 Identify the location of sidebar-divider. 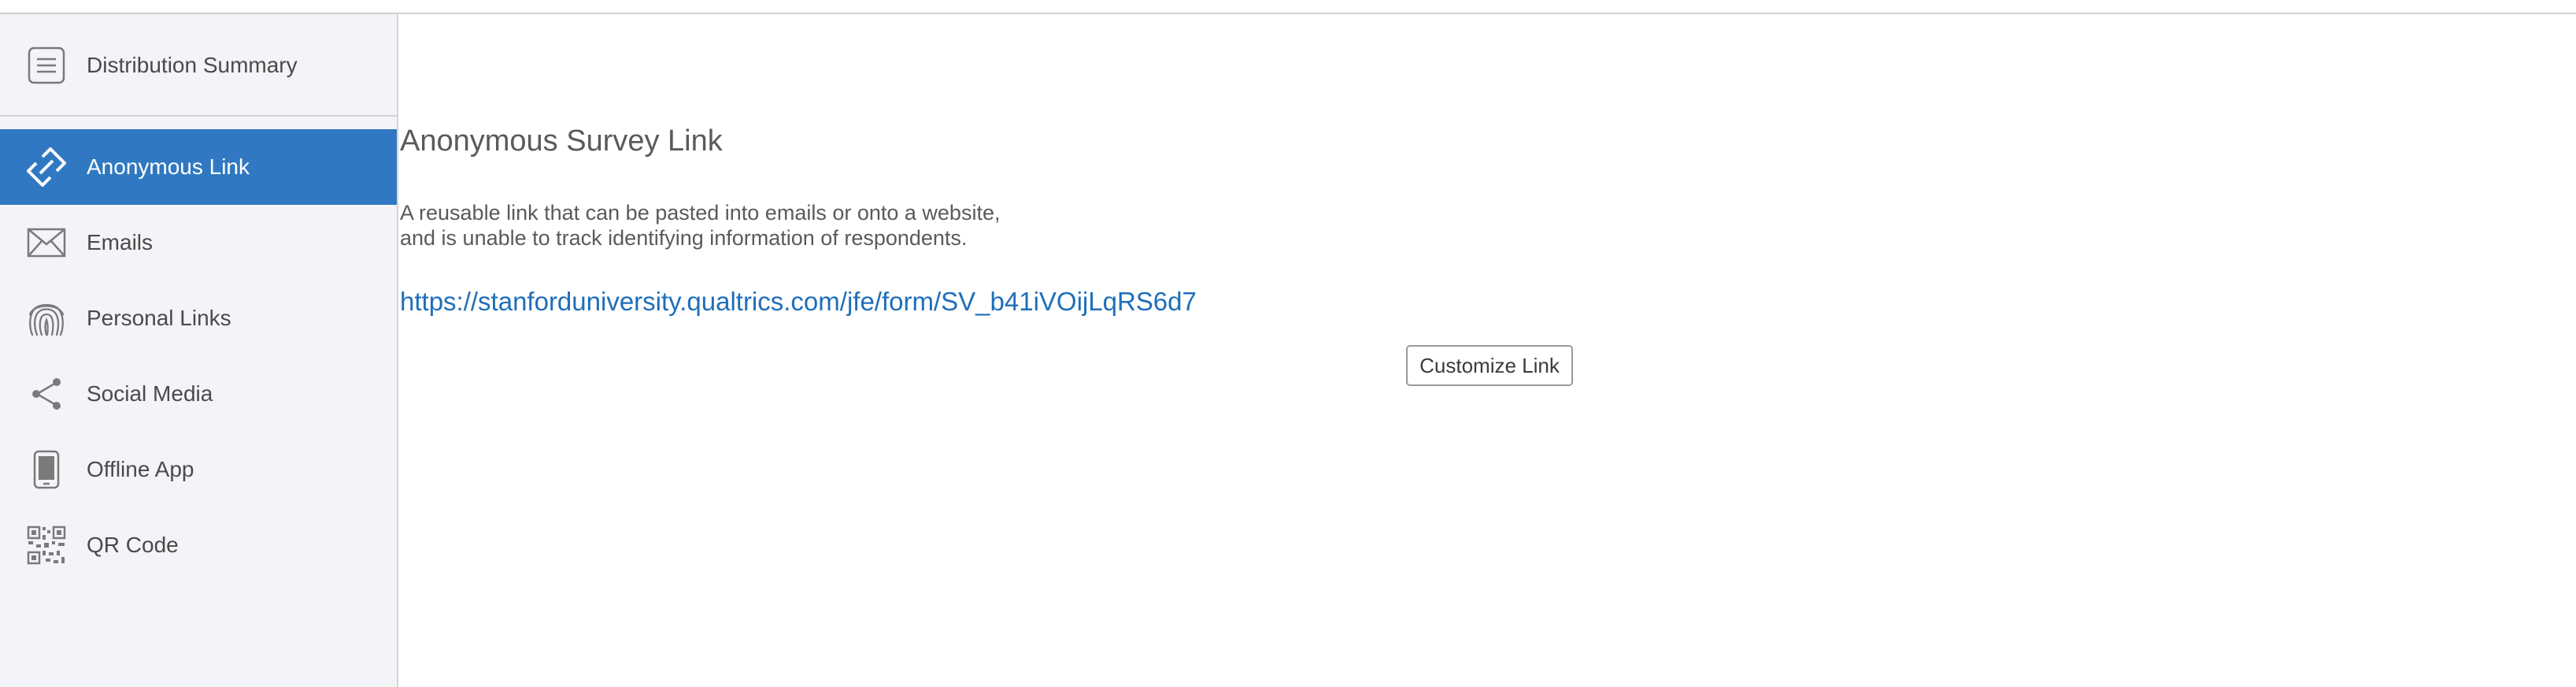
(198, 116).